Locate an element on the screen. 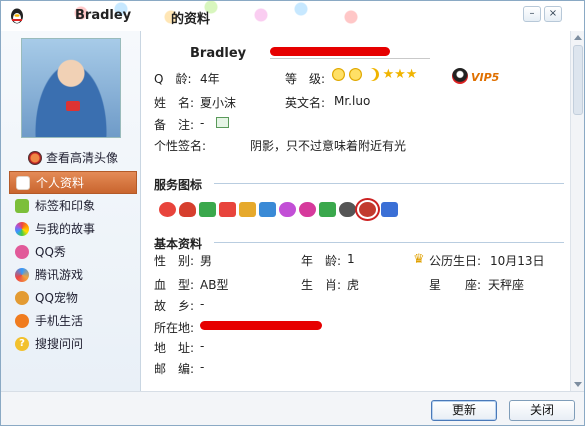 Image resolution: width=585 pixels, height=426 pixels. gender-value: 男 is located at coordinates (206, 261).